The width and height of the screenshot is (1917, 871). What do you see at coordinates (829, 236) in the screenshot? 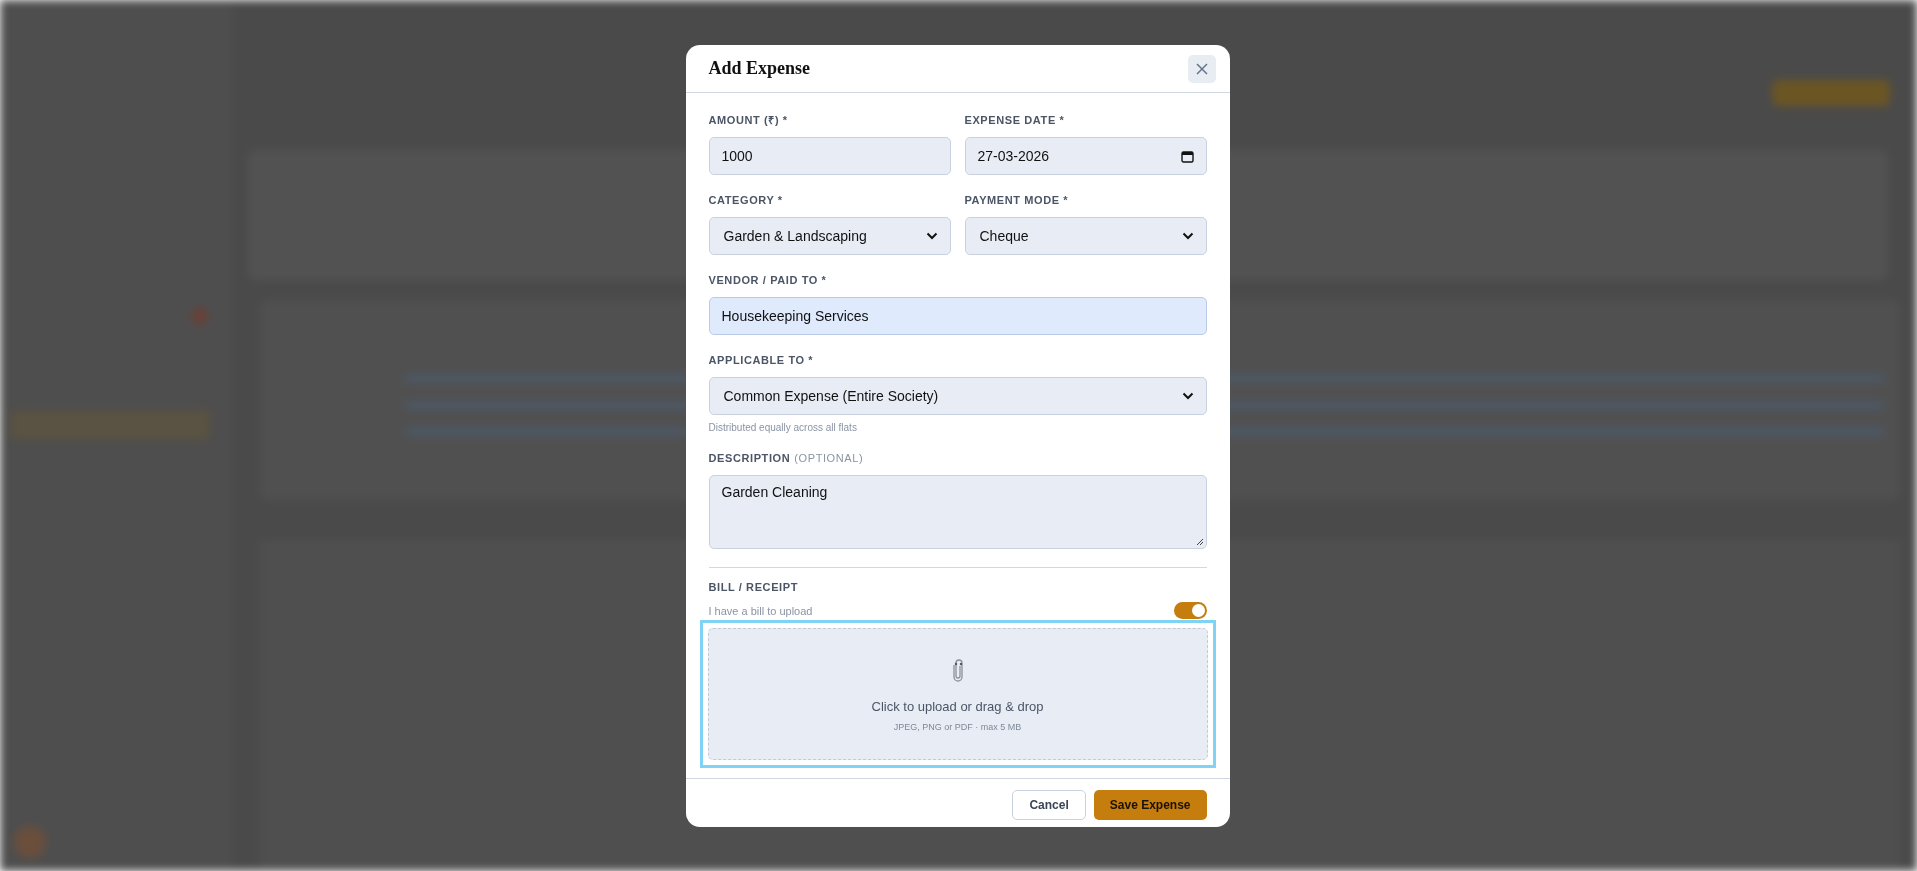
I see `select-field: Garden & Landscaping` at bounding box center [829, 236].